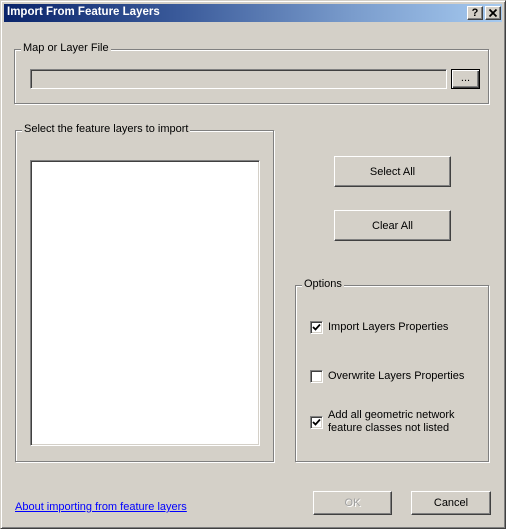 The height and width of the screenshot is (529, 506). What do you see at coordinates (238, 79) in the screenshot?
I see `map-layer-path-input` at bounding box center [238, 79].